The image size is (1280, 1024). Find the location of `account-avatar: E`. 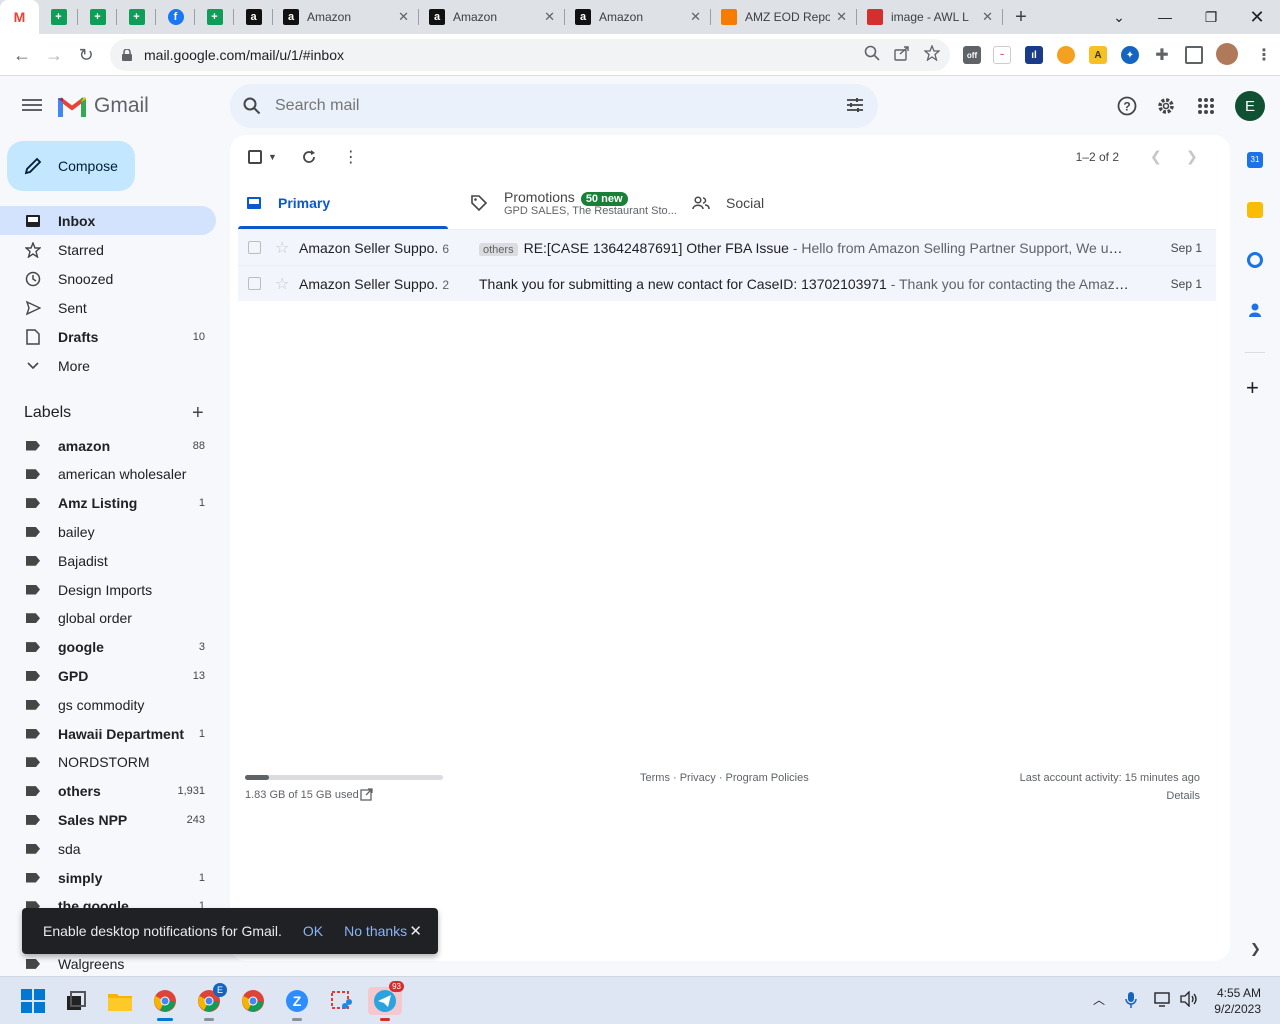

account-avatar: E is located at coordinates (1250, 106).